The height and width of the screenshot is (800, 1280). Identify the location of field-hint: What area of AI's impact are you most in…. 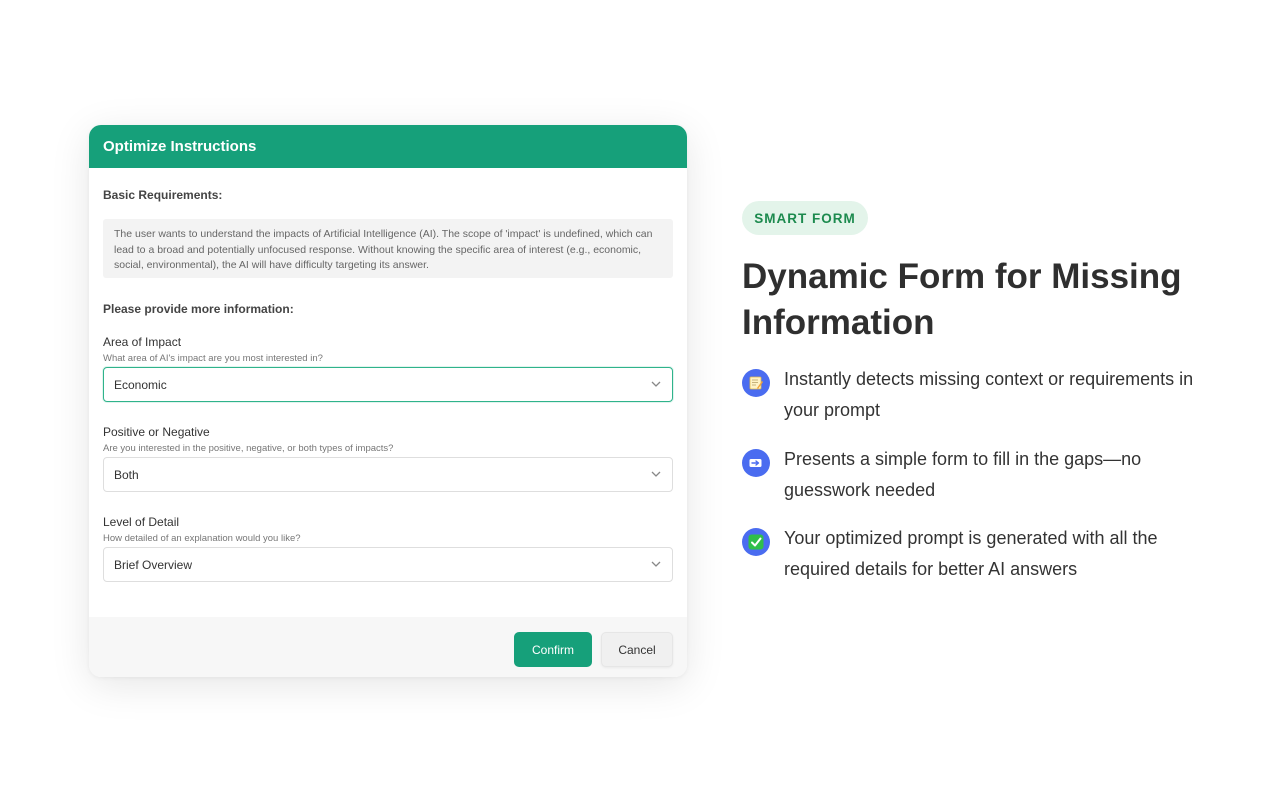
(213, 358).